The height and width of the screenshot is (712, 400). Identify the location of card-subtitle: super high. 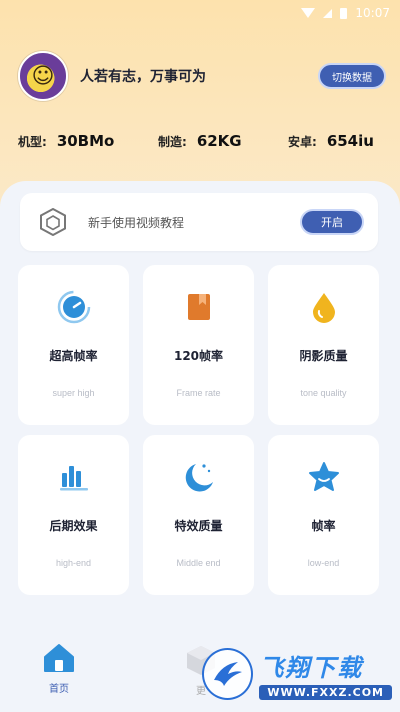
(73, 393).